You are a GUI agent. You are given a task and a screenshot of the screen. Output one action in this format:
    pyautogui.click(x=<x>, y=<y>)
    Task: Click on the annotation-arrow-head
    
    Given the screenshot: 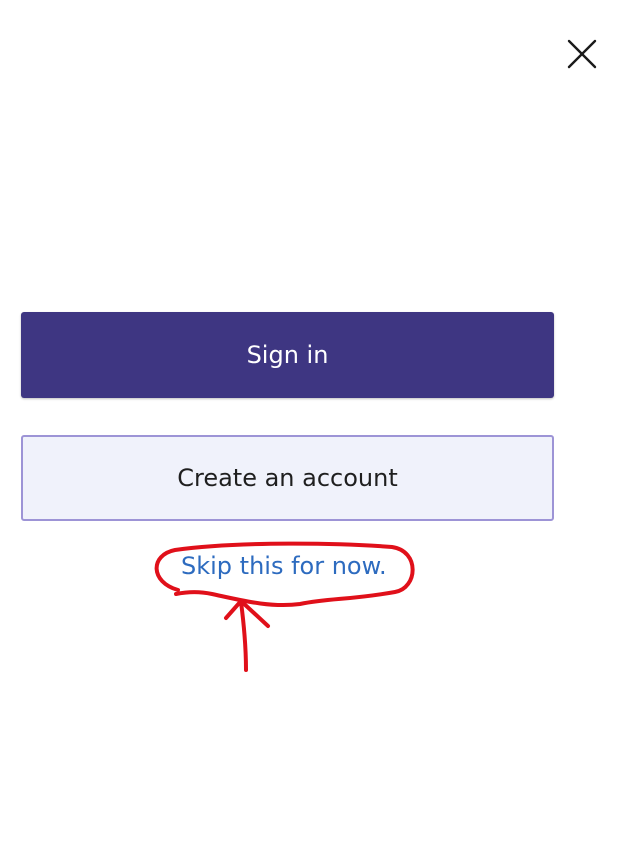 What is the action you would take?
    pyautogui.click(x=247, y=613)
    